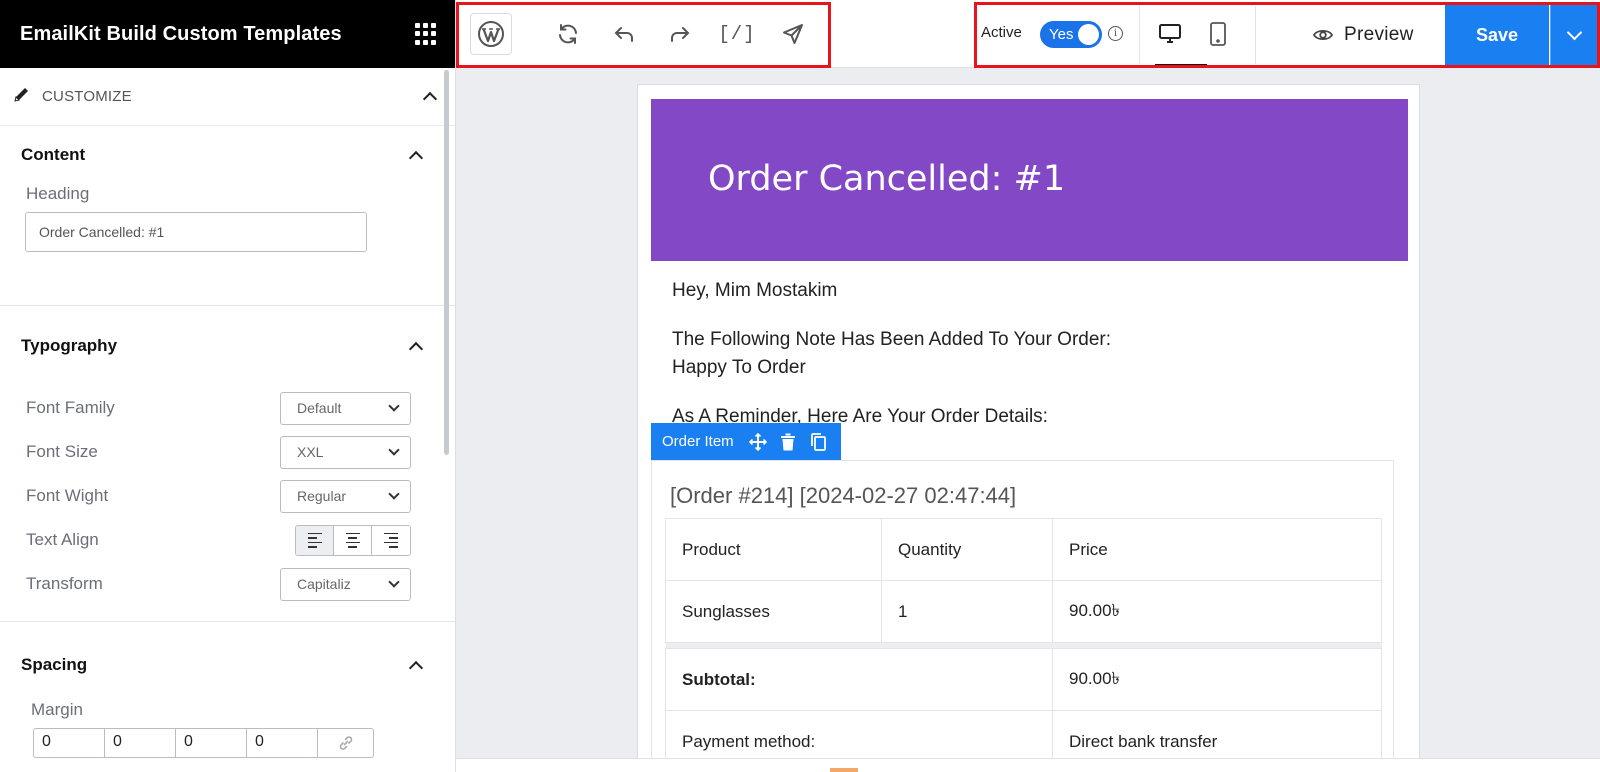 The height and width of the screenshot is (772, 1600). I want to click on customize-toggle: CUSTOMIZE, so click(227, 97).